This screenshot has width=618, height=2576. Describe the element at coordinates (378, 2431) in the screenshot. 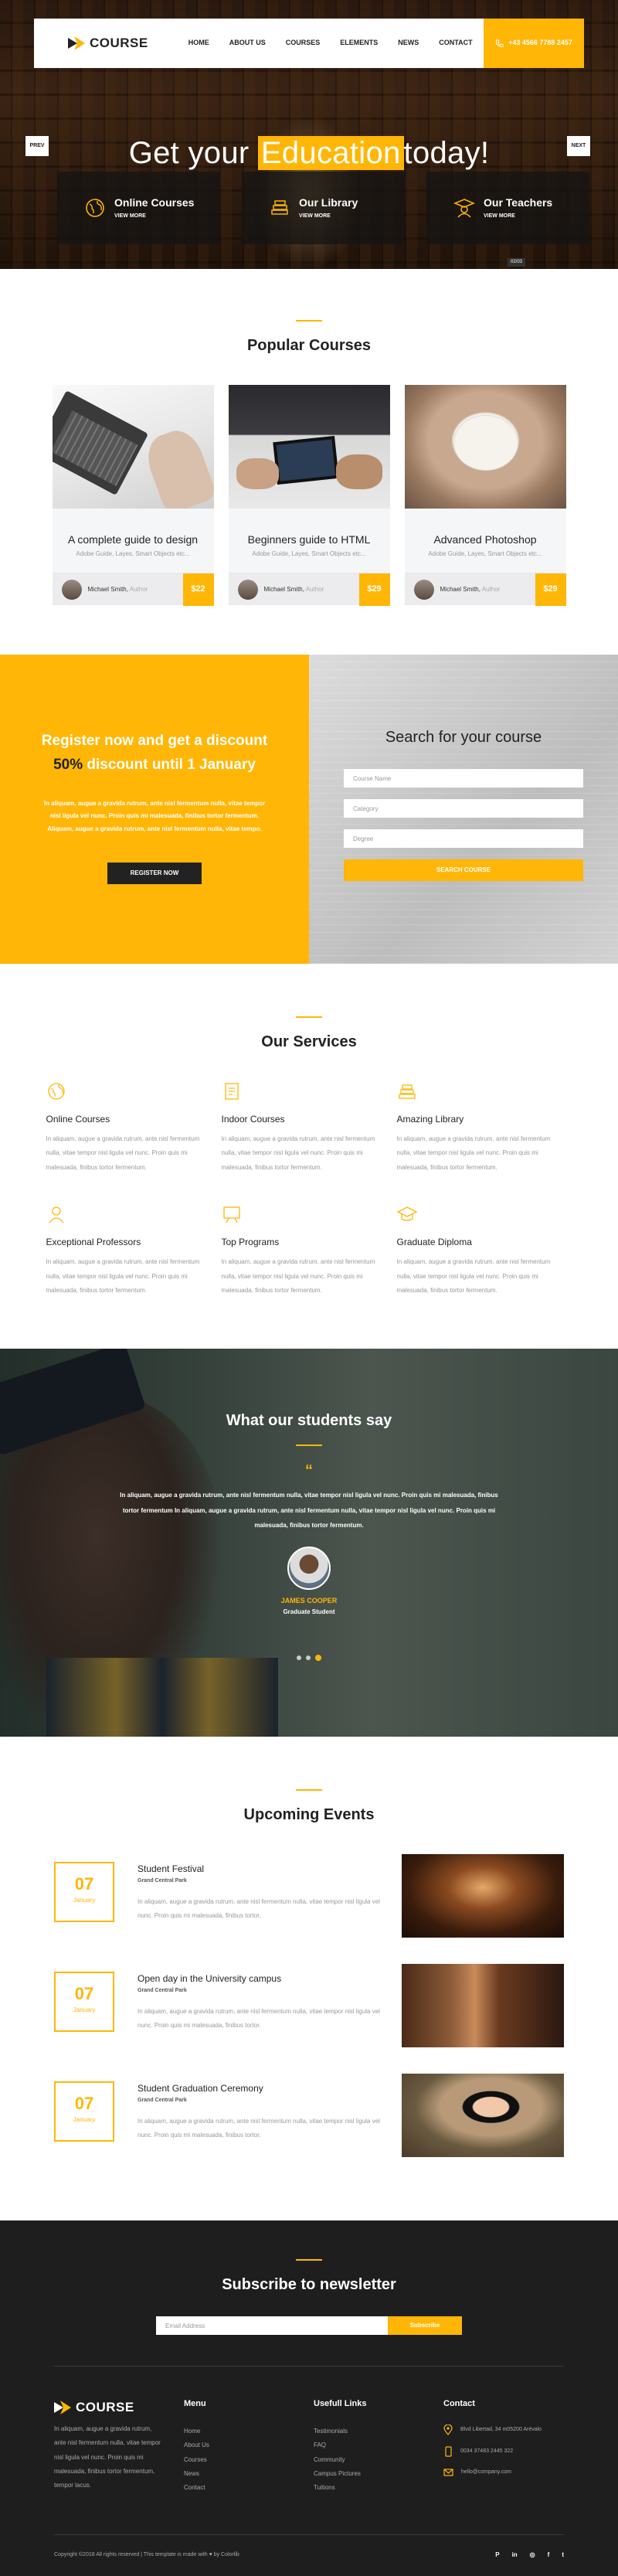

I see `footer-link: Testimonials` at that location.